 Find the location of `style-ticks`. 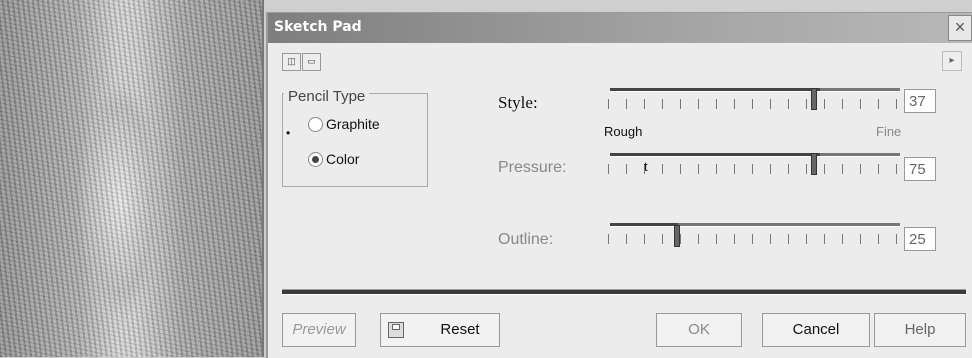

style-ticks is located at coordinates (754, 104).